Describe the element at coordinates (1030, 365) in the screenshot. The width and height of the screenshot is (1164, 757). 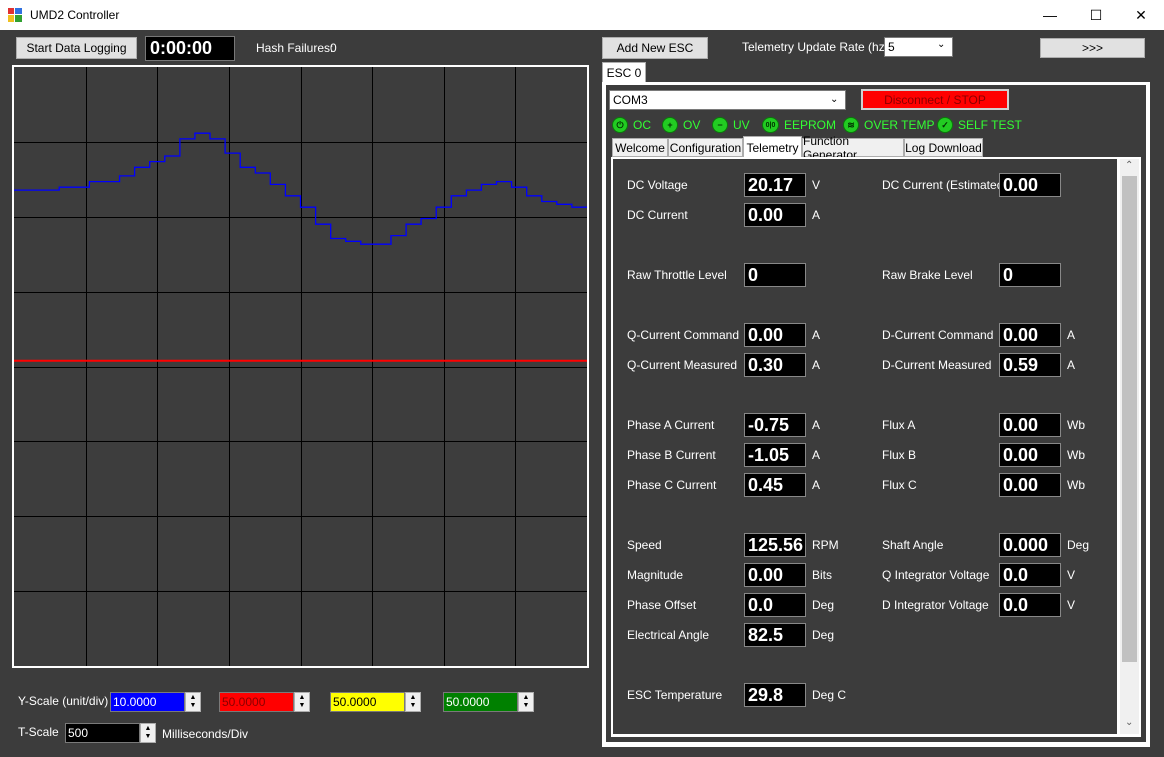
I see `d-current-measured-value: 0.59` at that location.